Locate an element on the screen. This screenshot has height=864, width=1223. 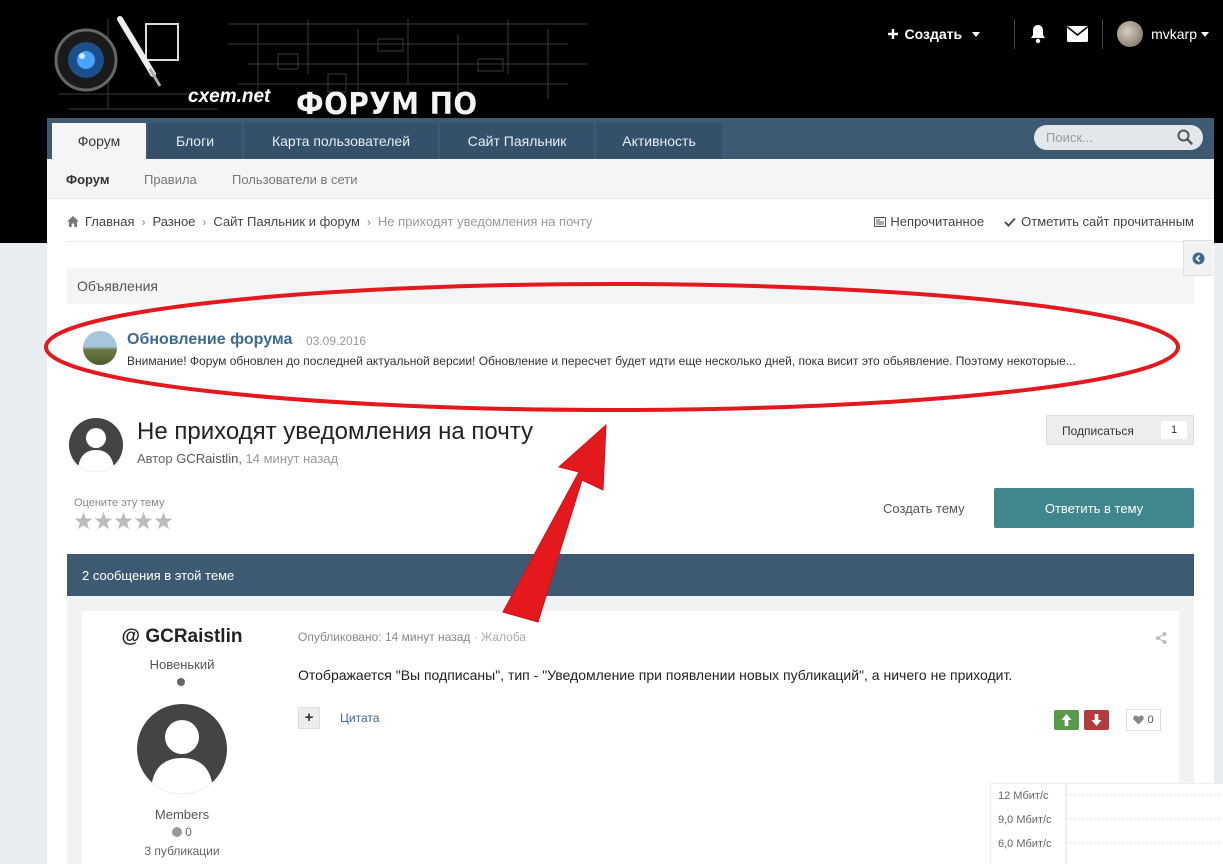
post-author-rank: Новенький is located at coordinates (182, 664).